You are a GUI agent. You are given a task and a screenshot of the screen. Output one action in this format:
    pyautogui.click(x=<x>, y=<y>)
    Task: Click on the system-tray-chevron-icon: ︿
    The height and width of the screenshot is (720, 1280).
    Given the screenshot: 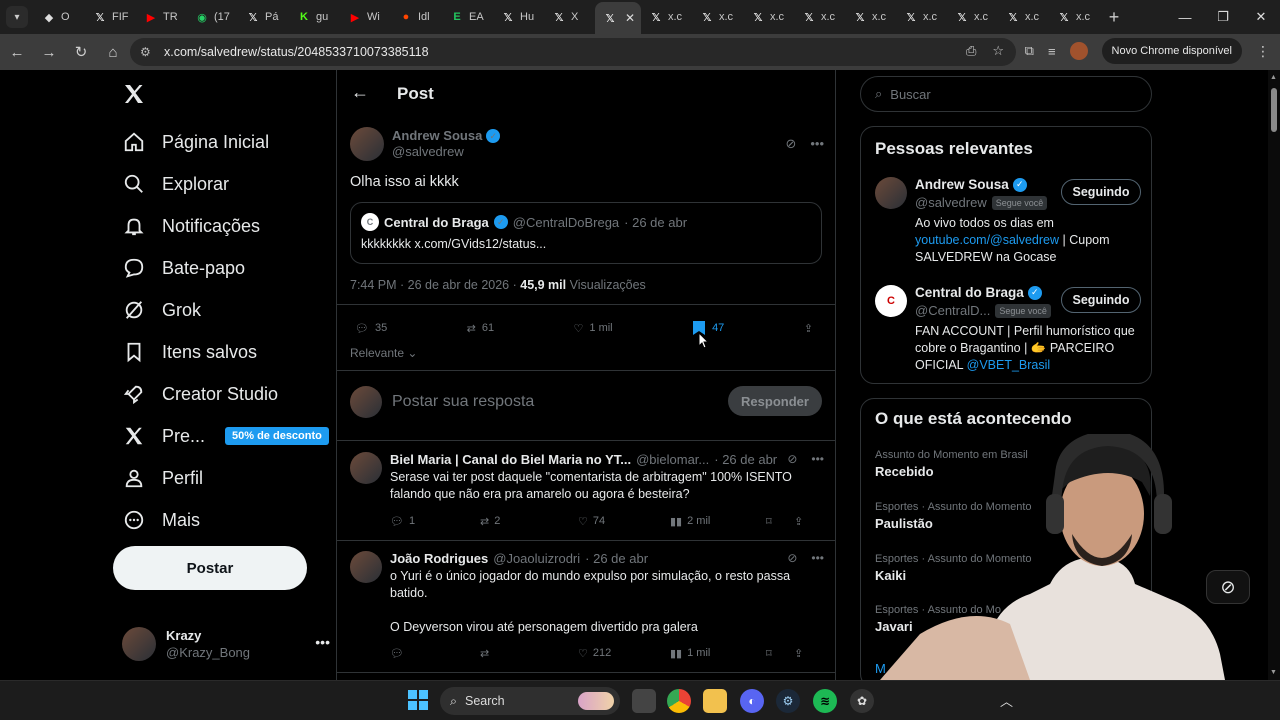 What is the action you would take?
    pyautogui.click(x=1006, y=700)
    